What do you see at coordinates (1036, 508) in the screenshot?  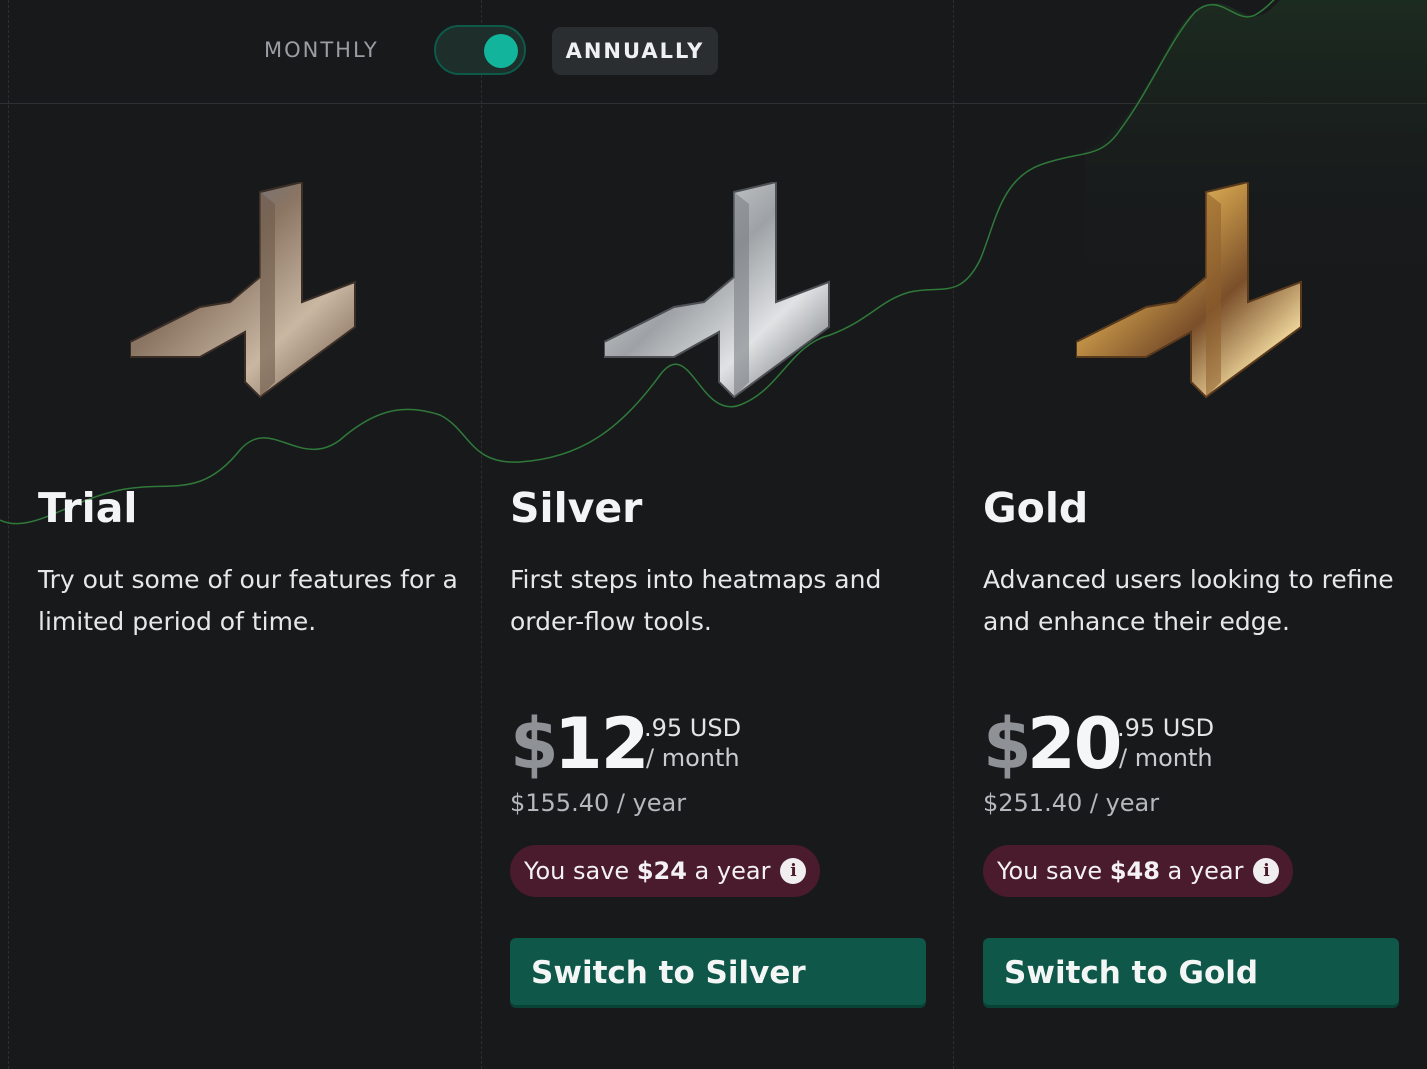 I see `plan-name: Gold` at bounding box center [1036, 508].